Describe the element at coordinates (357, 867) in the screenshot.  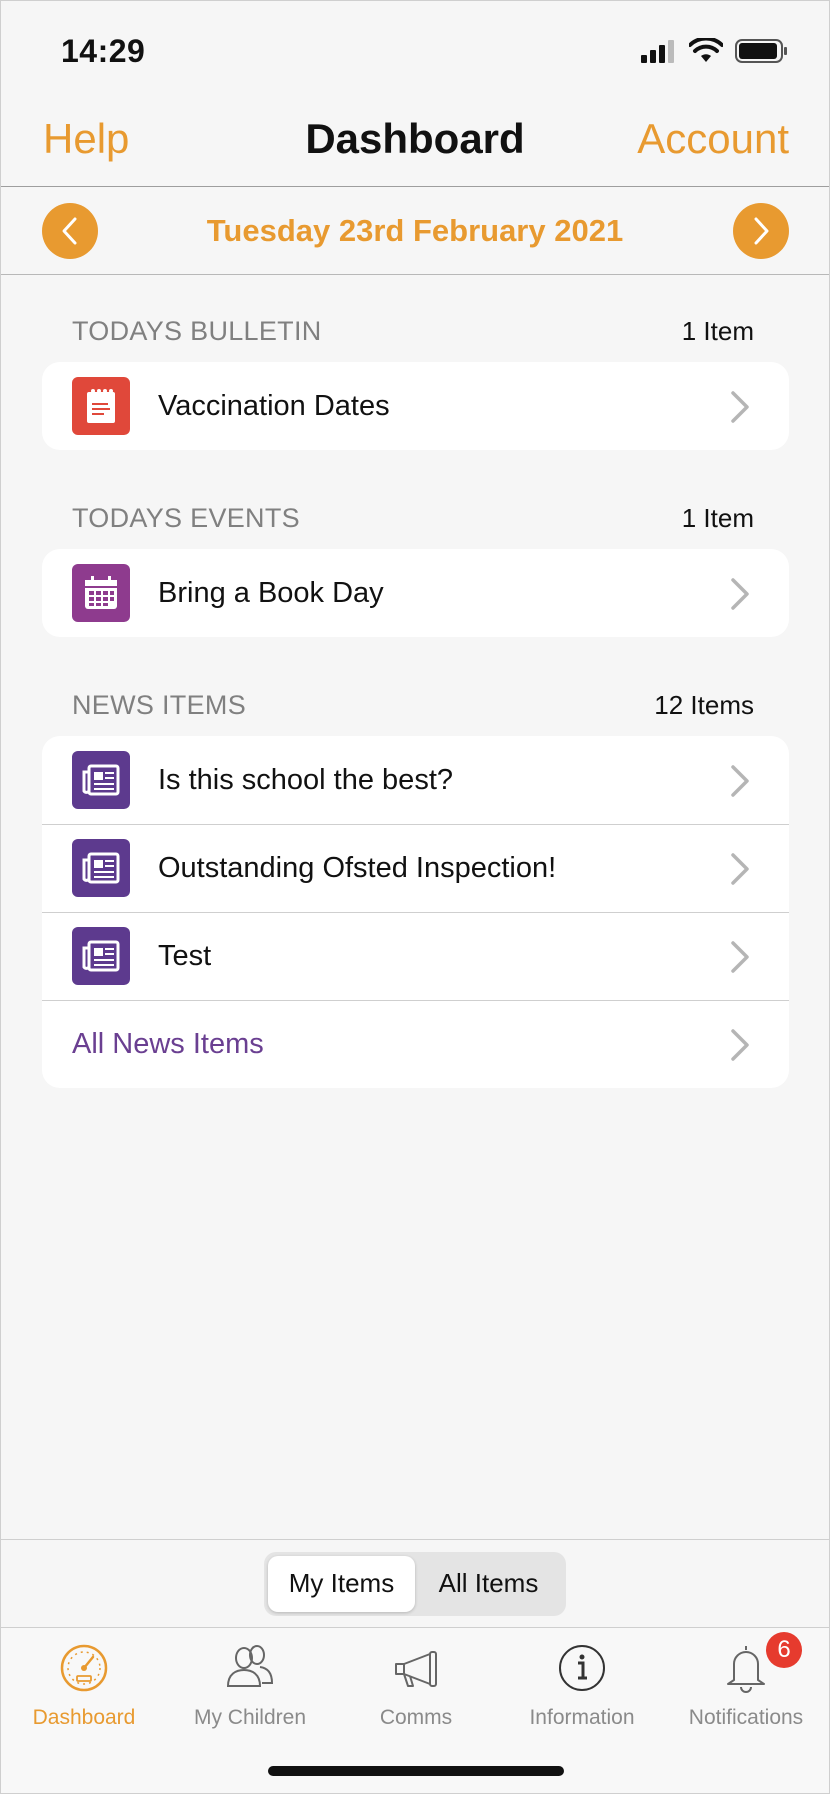
I see `list-item-label: Outstanding Ofsted Inspection!` at that location.